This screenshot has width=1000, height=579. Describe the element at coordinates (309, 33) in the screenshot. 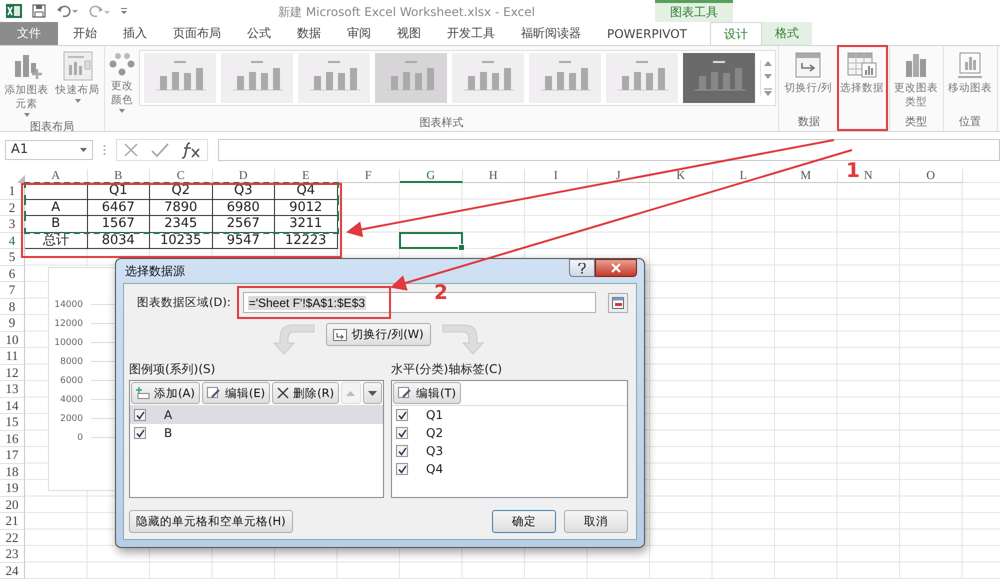

I see `ribbon-tab: 数据` at that location.